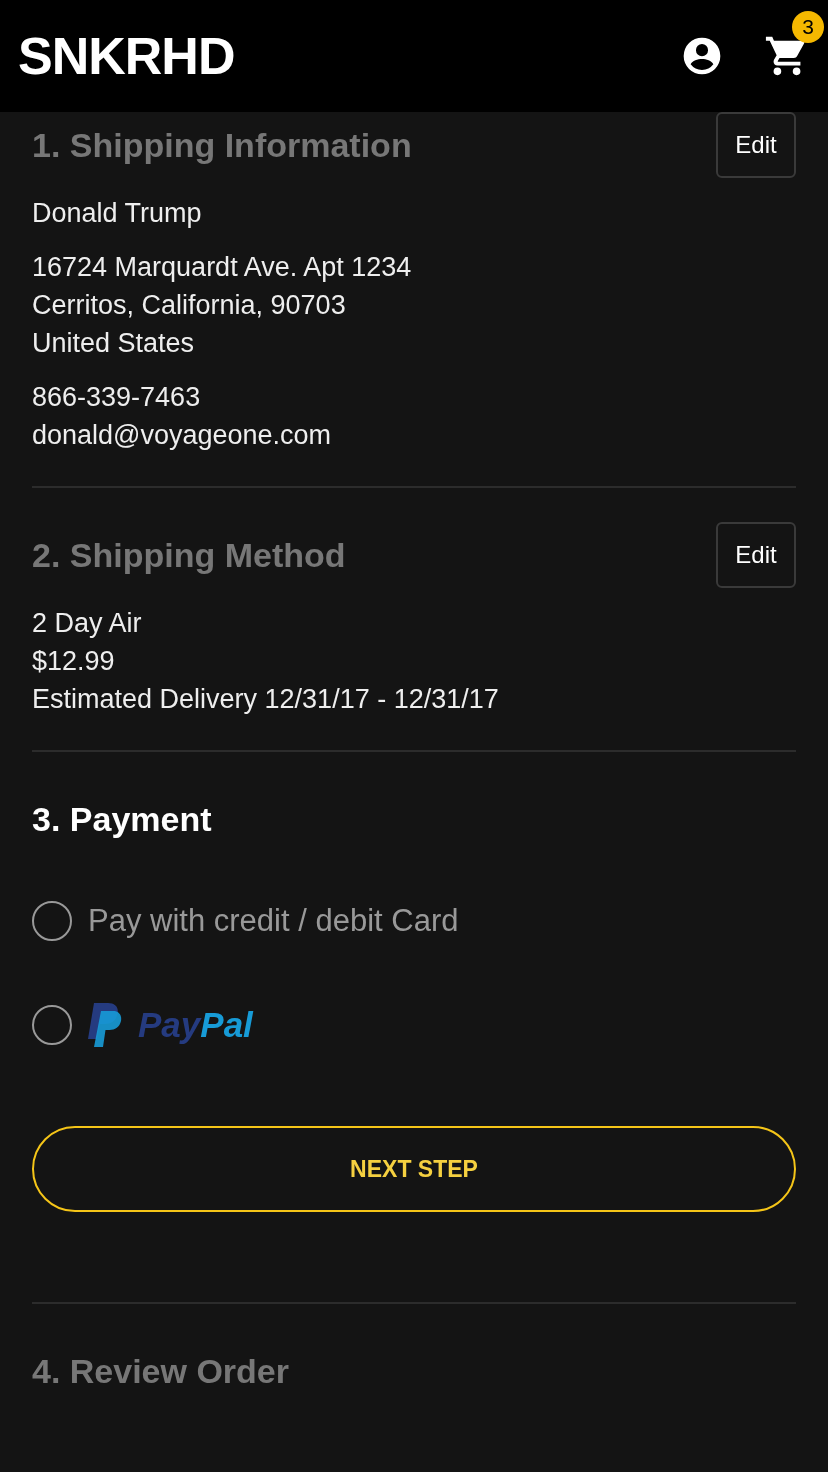 The width and height of the screenshot is (828, 1472). Describe the element at coordinates (182, 435) in the screenshot. I see `info-text: donald@voyageone.com` at that location.